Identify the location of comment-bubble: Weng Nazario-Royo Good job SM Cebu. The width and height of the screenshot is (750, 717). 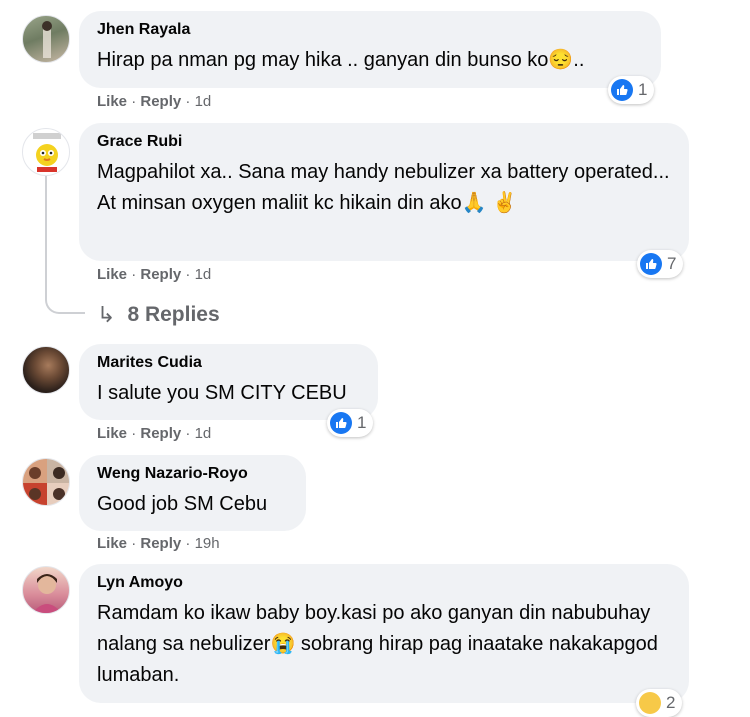
(192, 493).